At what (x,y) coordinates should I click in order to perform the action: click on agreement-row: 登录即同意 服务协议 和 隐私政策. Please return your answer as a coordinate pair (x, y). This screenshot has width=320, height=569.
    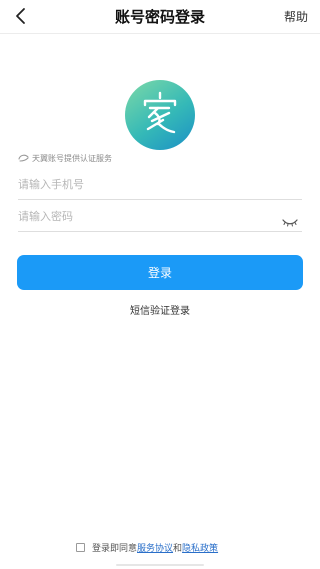
    Looking at the image, I should click on (147, 547).